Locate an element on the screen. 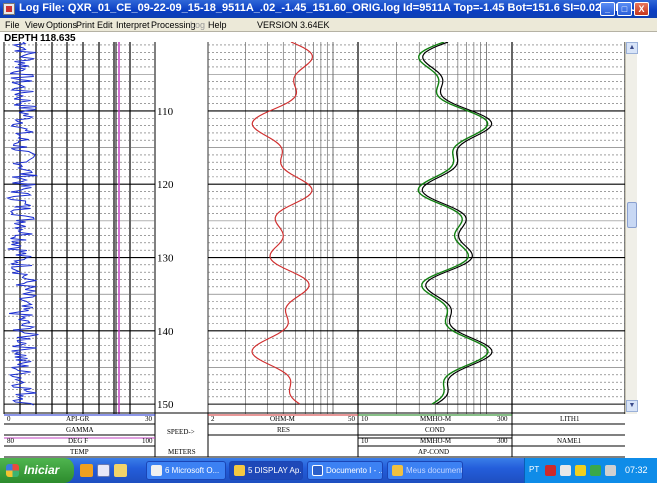 The width and height of the screenshot is (657, 483). quicklaunch-explorer-icon is located at coordinates (120, 470).